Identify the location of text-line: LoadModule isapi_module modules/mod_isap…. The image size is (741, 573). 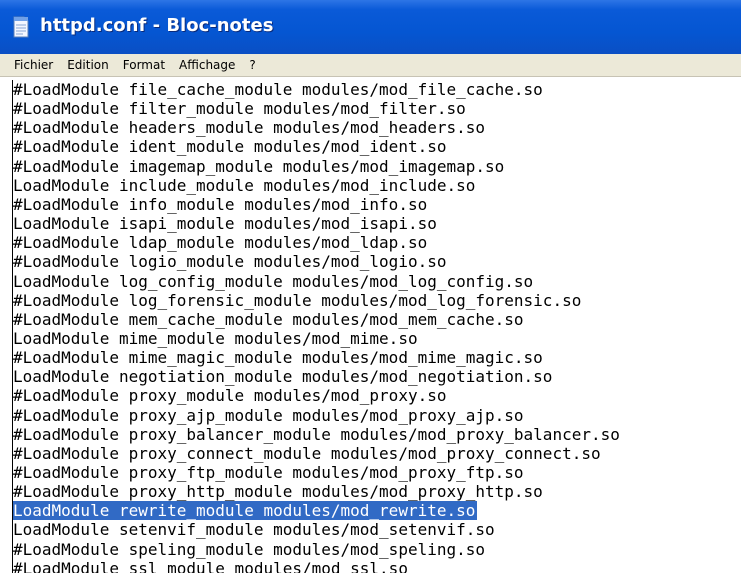
(225, 223).